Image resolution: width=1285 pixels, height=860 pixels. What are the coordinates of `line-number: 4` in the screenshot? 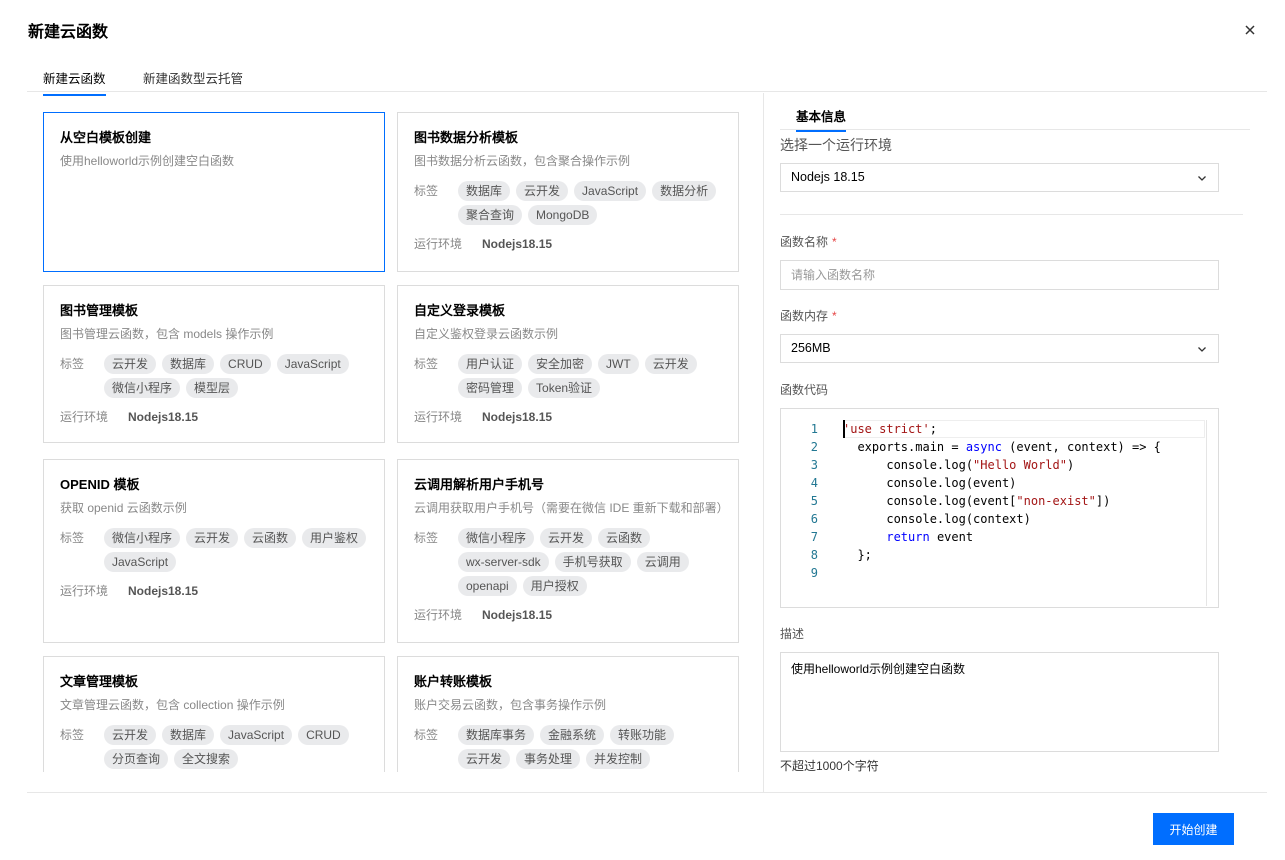 It's located at (814, 483).